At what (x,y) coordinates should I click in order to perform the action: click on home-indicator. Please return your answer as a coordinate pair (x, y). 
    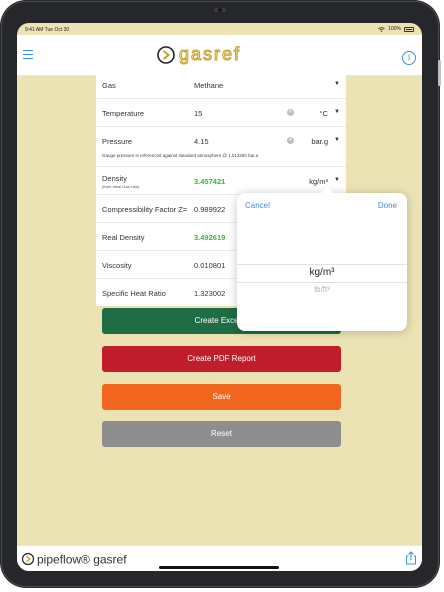
    Looking at the image, I should click on (219, 567).